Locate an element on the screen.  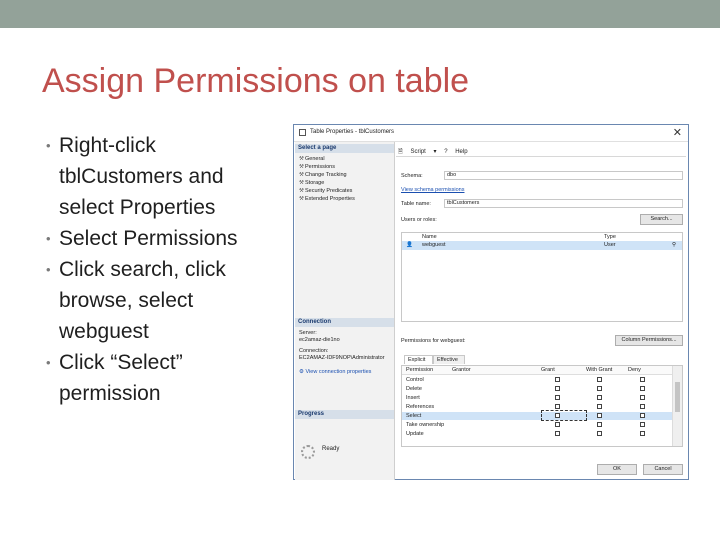
schema-field: dbo is located at coordinates (563, 175).